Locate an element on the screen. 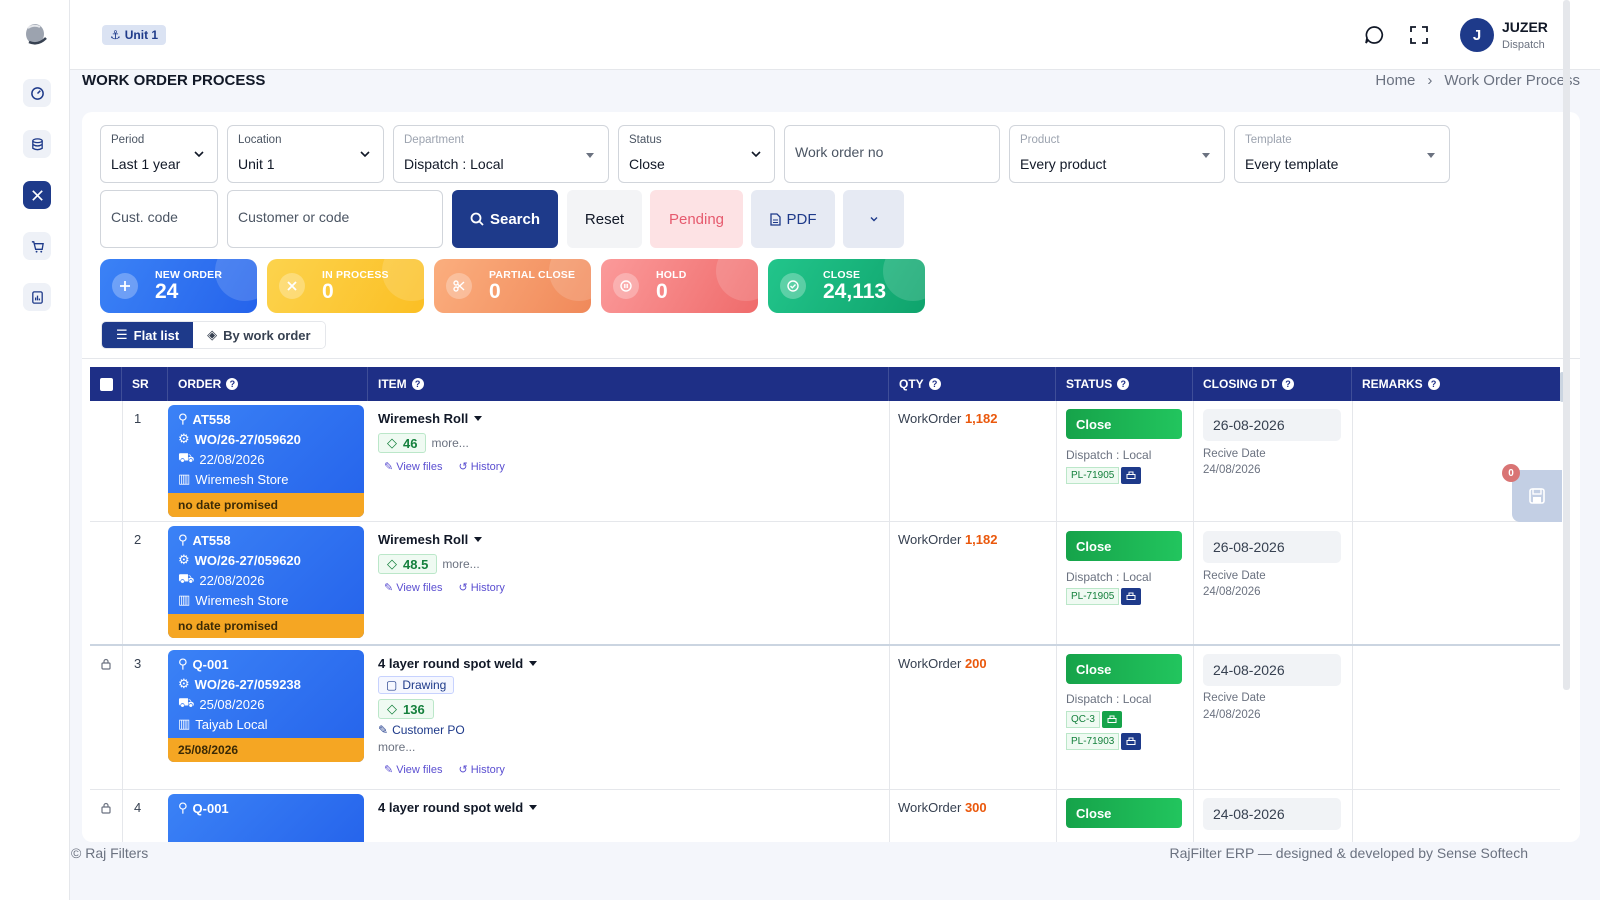 This screenshot has height=900, width=1600. page-scrollbar is located at coordinates (1566, 345).